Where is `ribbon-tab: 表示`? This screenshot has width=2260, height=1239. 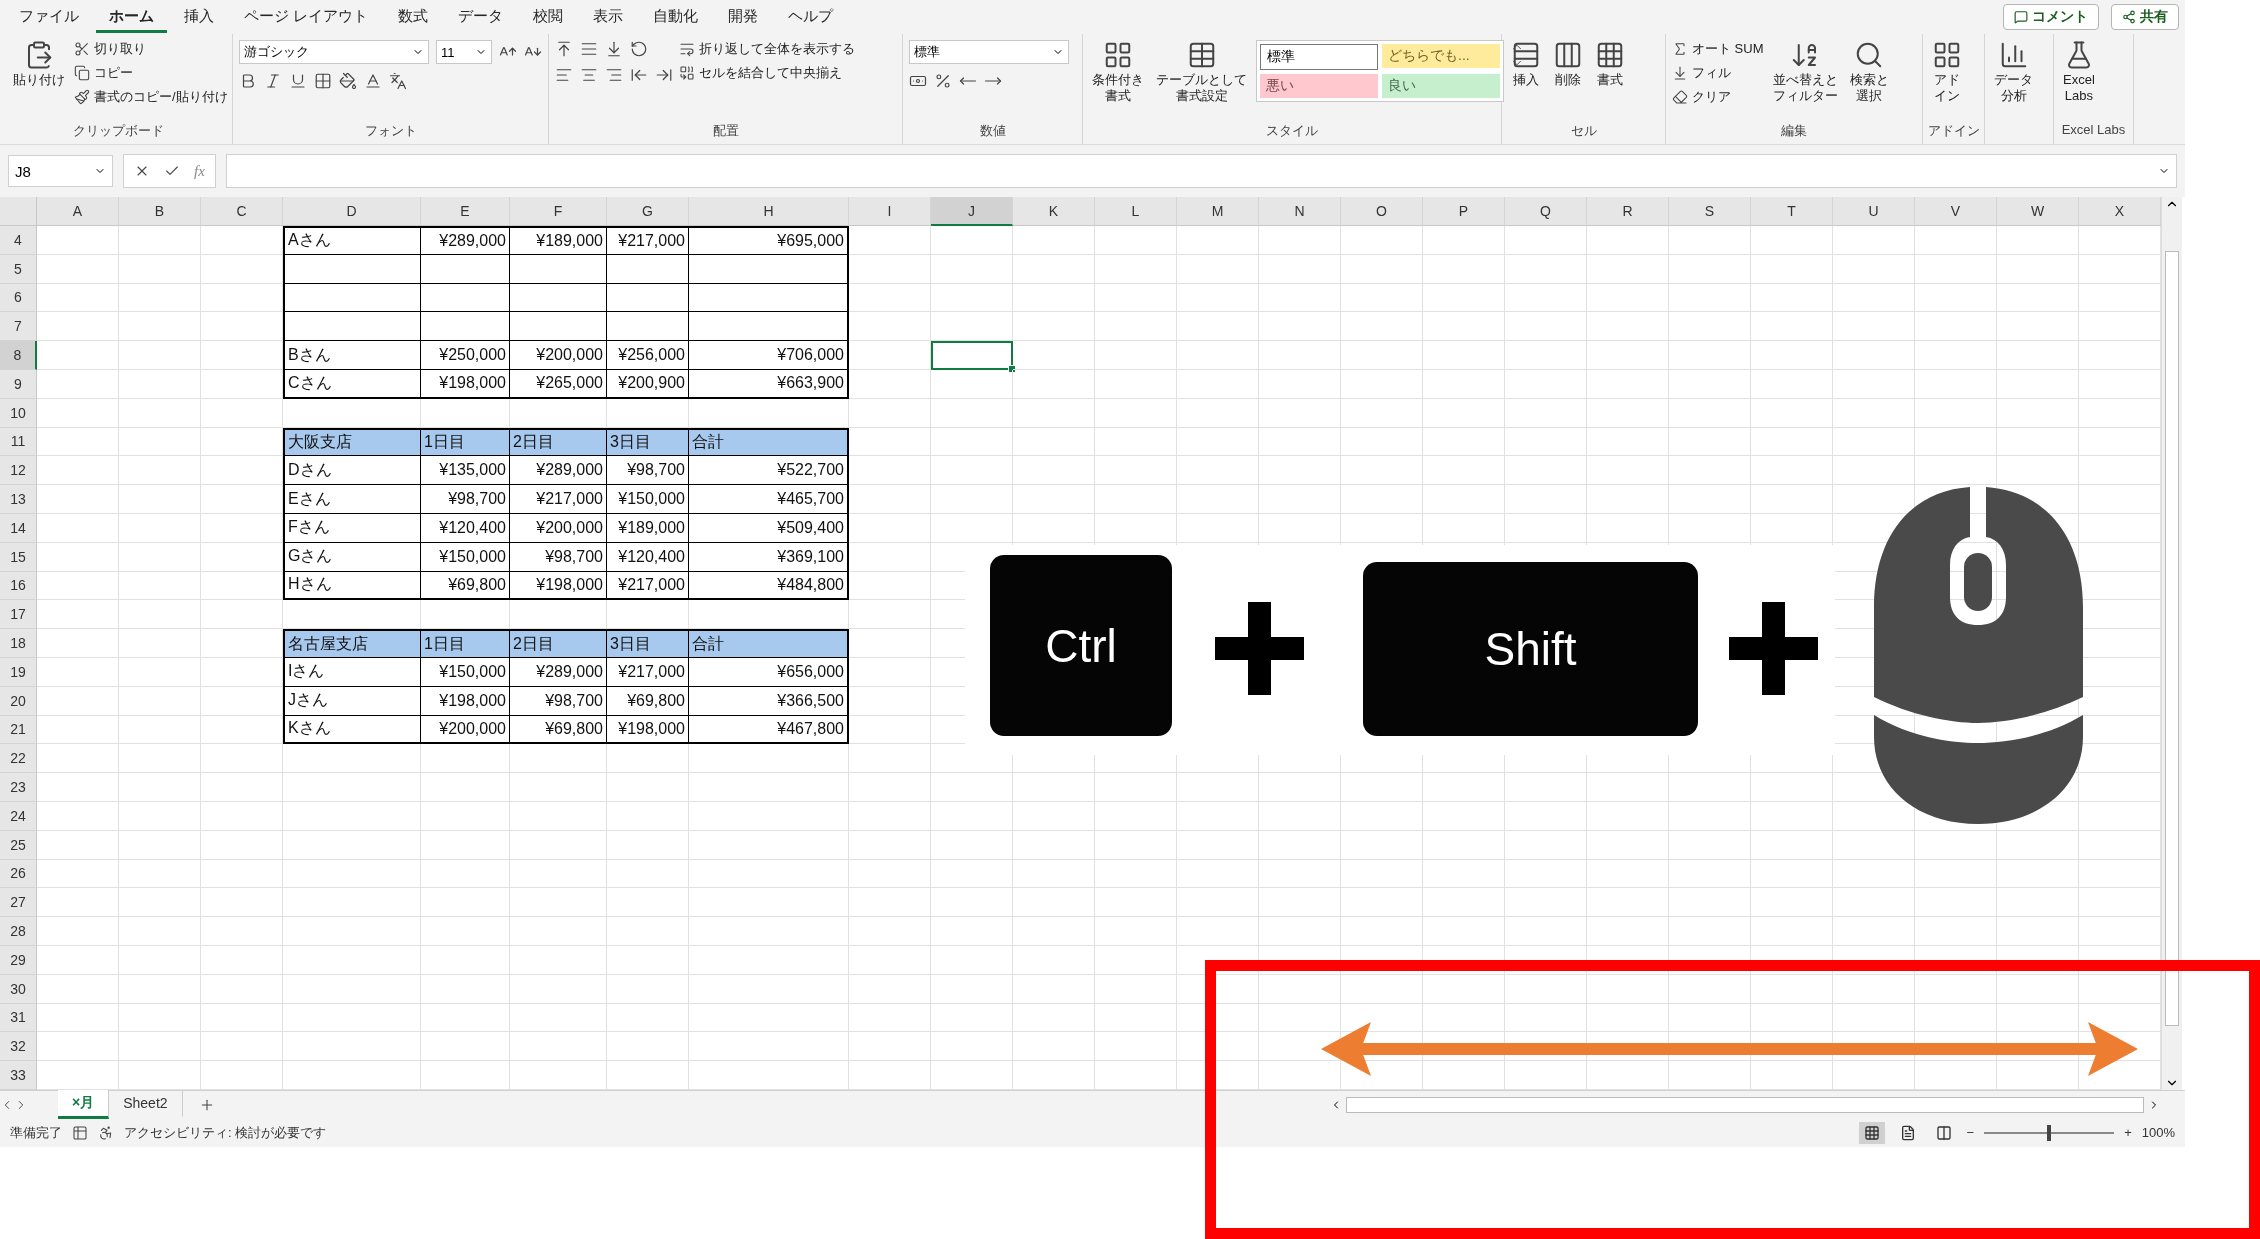 ribbon-tab: 表示 is located at coordinates (608, 17).